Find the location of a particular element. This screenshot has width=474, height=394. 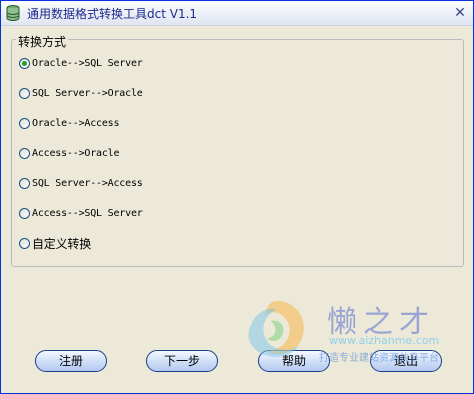

radio-label: SQL Server-->Access is located at coordinates (87, 183).